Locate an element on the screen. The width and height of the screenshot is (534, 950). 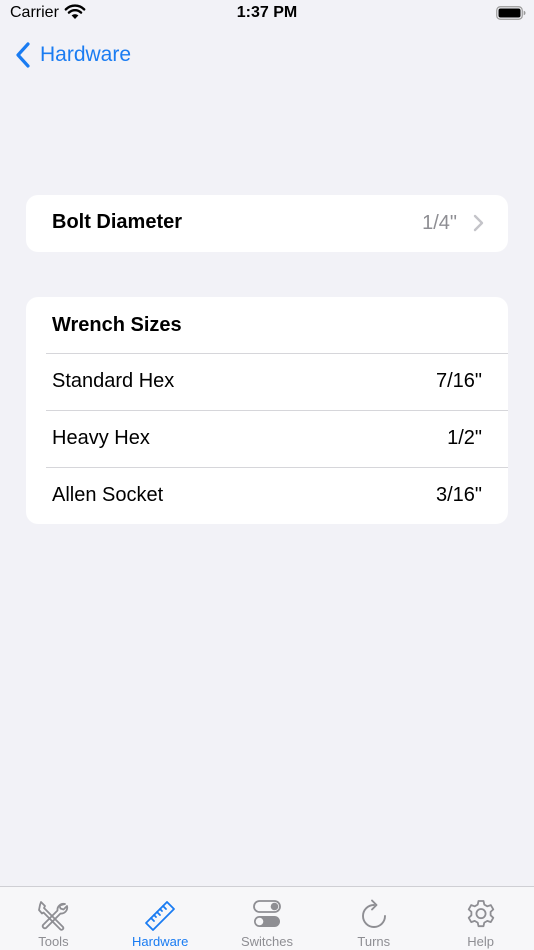
bolt-diameter-card: Bolt Diameter 1/4" is located at coordinates (267, 223).